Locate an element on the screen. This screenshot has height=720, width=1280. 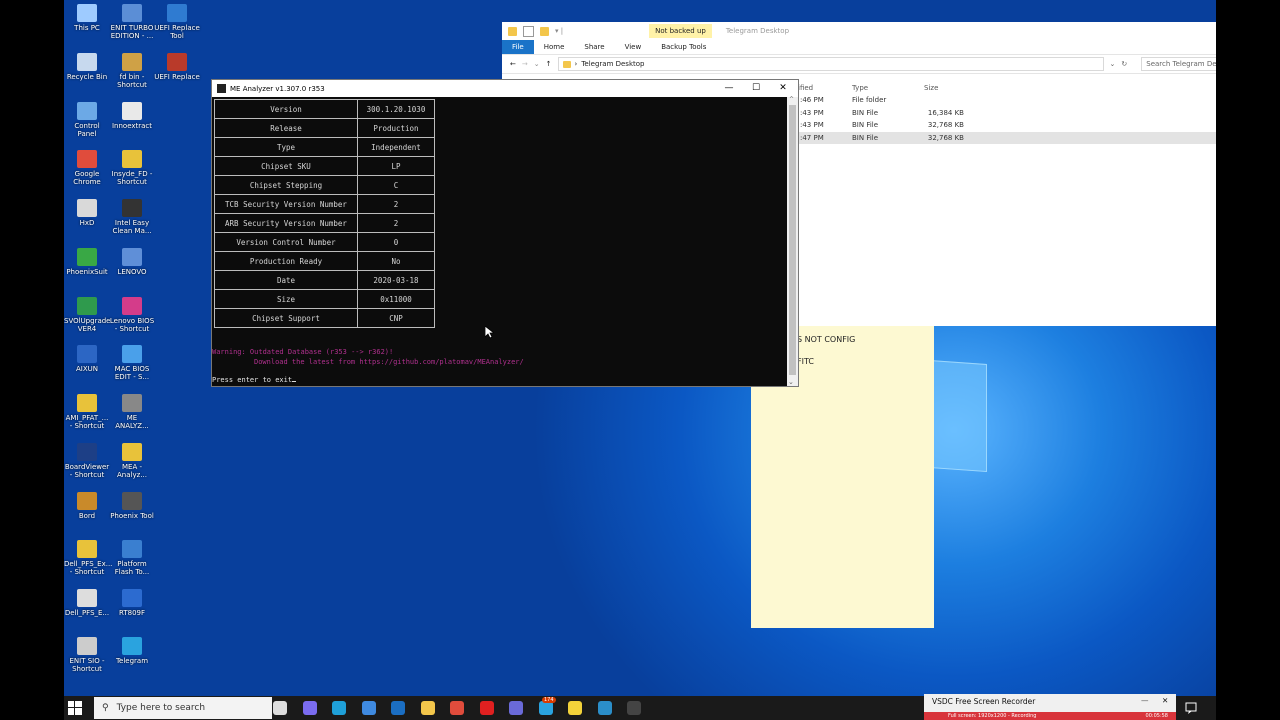
windows-start-icon is located at coordinates (75, 708).